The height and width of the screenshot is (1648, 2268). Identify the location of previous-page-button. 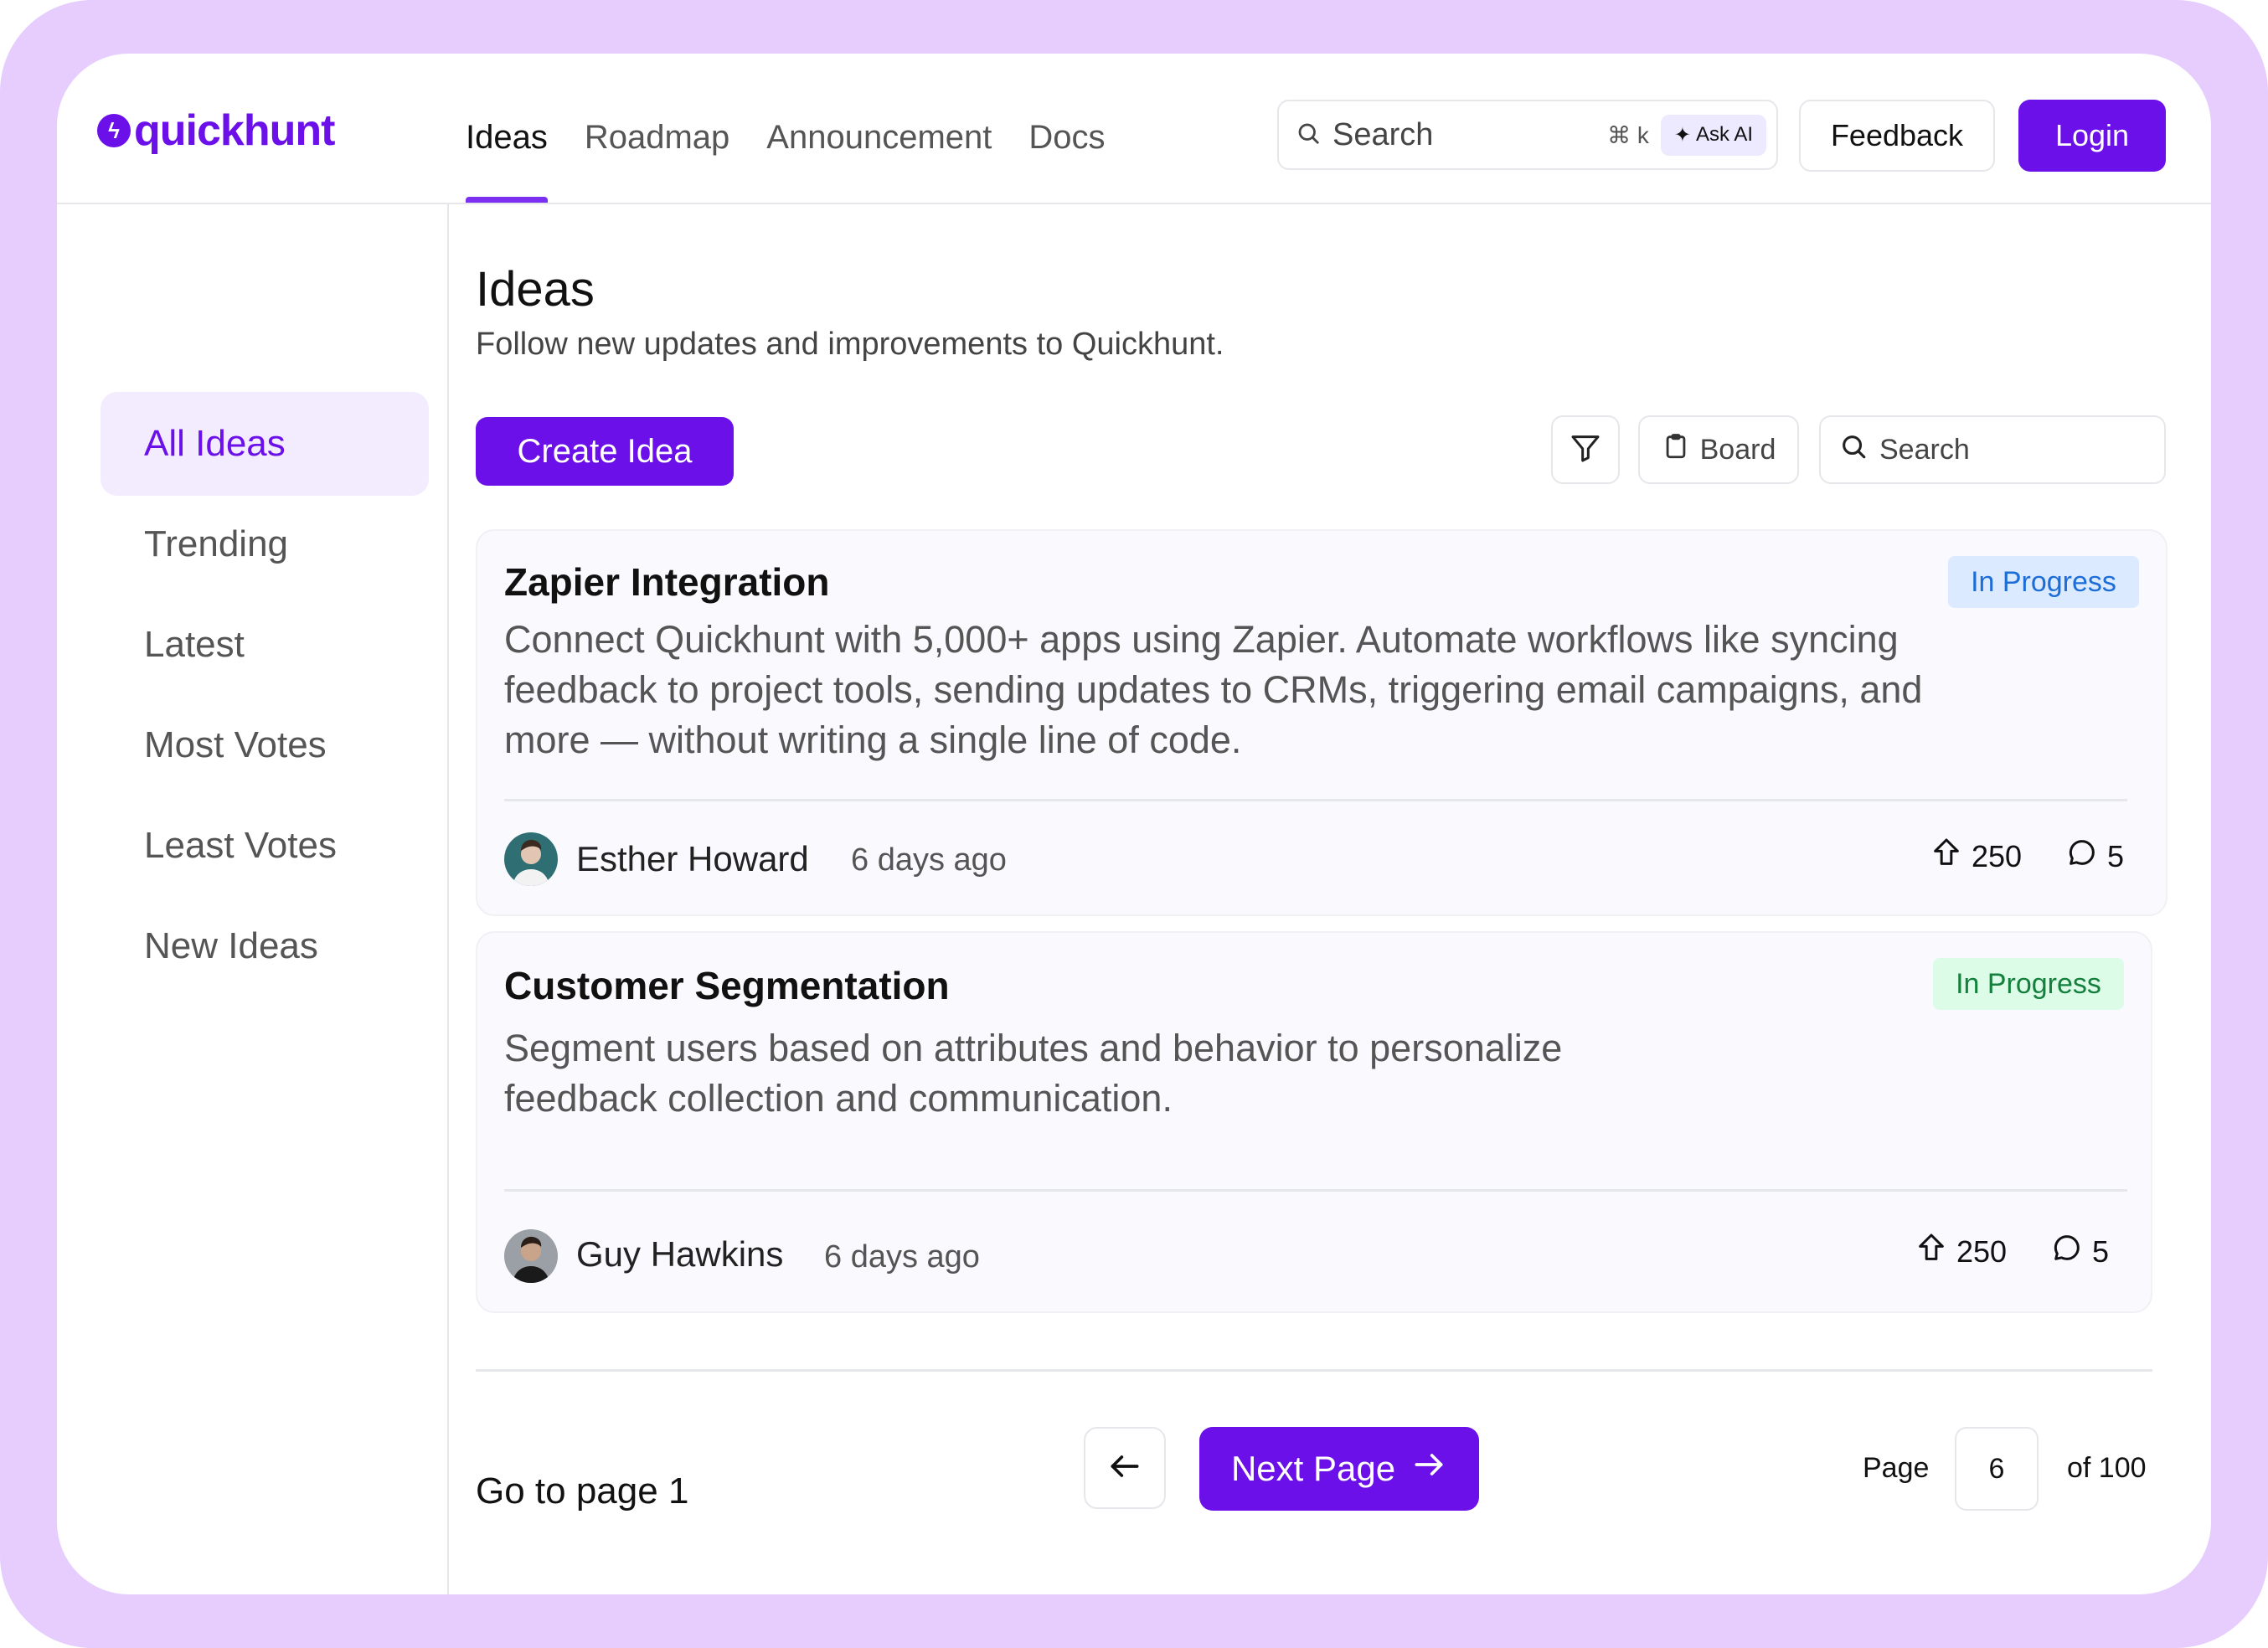
(1125, 1468).